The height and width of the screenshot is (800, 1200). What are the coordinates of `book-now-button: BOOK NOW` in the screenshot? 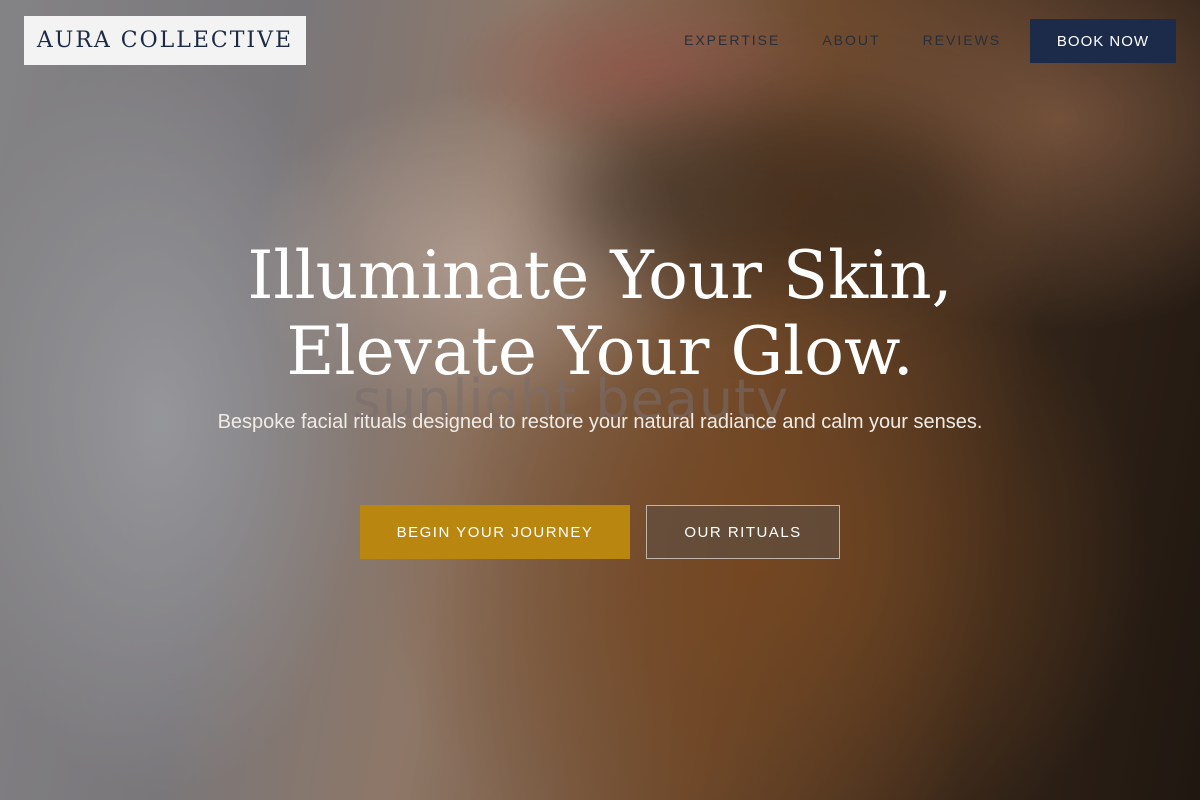 It's located at (1103, 41).